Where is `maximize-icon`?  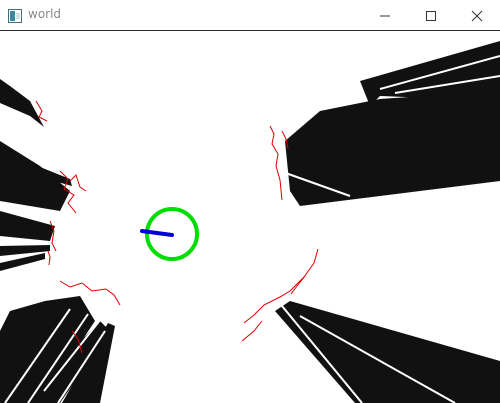
maximize-icon is located at coordinates (431, 16).